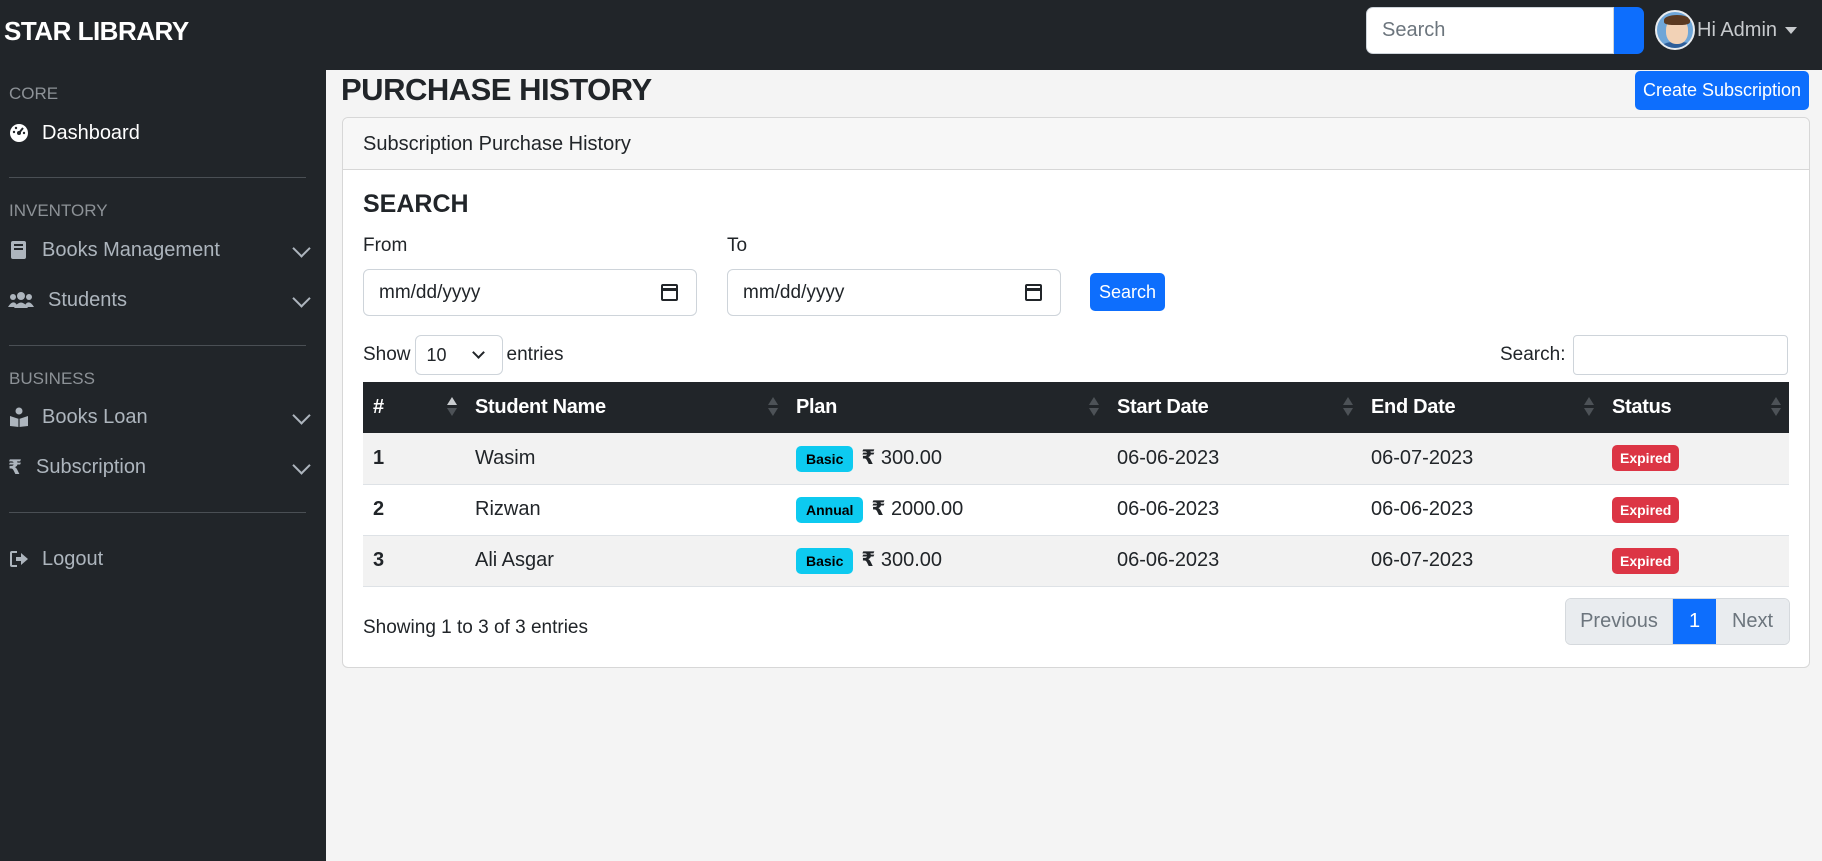 The image size is (1822, 861). I want to click on dashboard-gauge-icon, so click(19, 133).